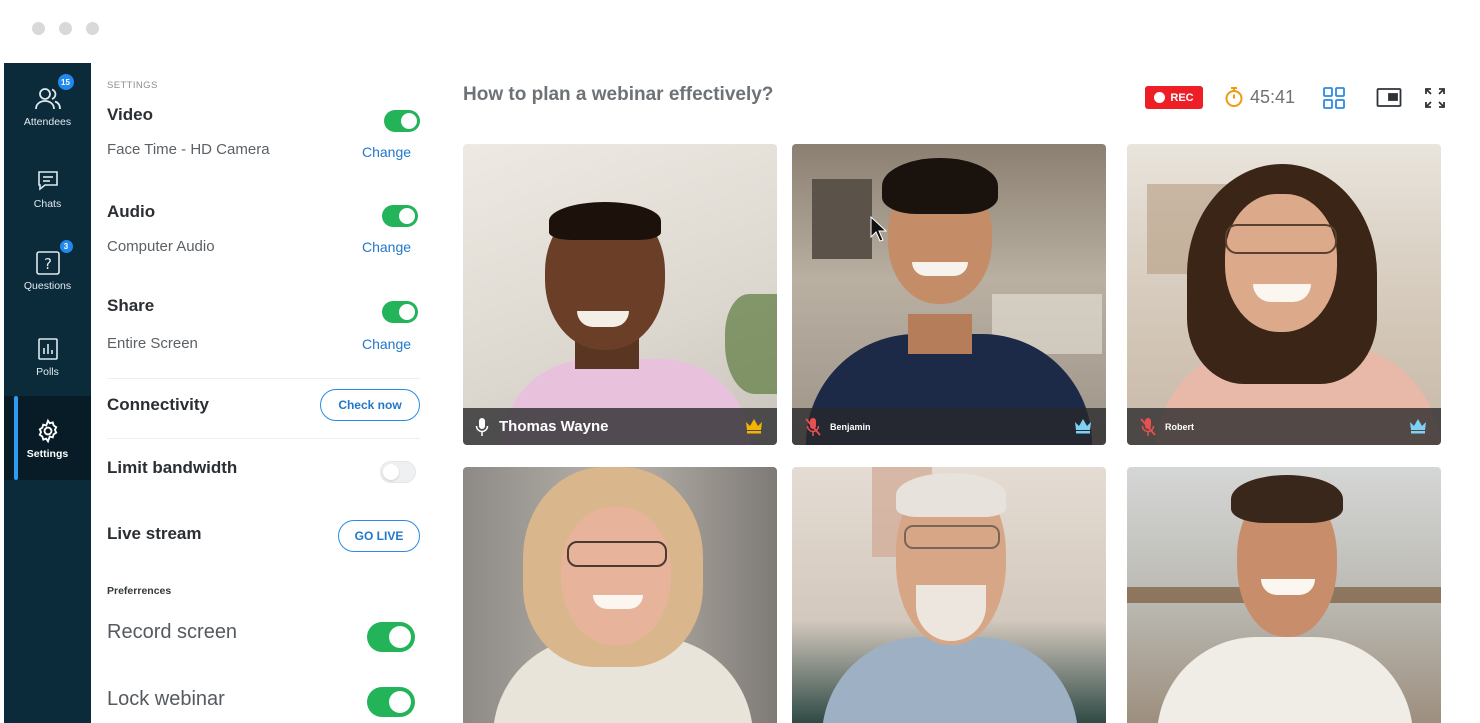 The image size is (1480, 723). I want to click on participant-name: Thomas Wayne, so click(554, 426).